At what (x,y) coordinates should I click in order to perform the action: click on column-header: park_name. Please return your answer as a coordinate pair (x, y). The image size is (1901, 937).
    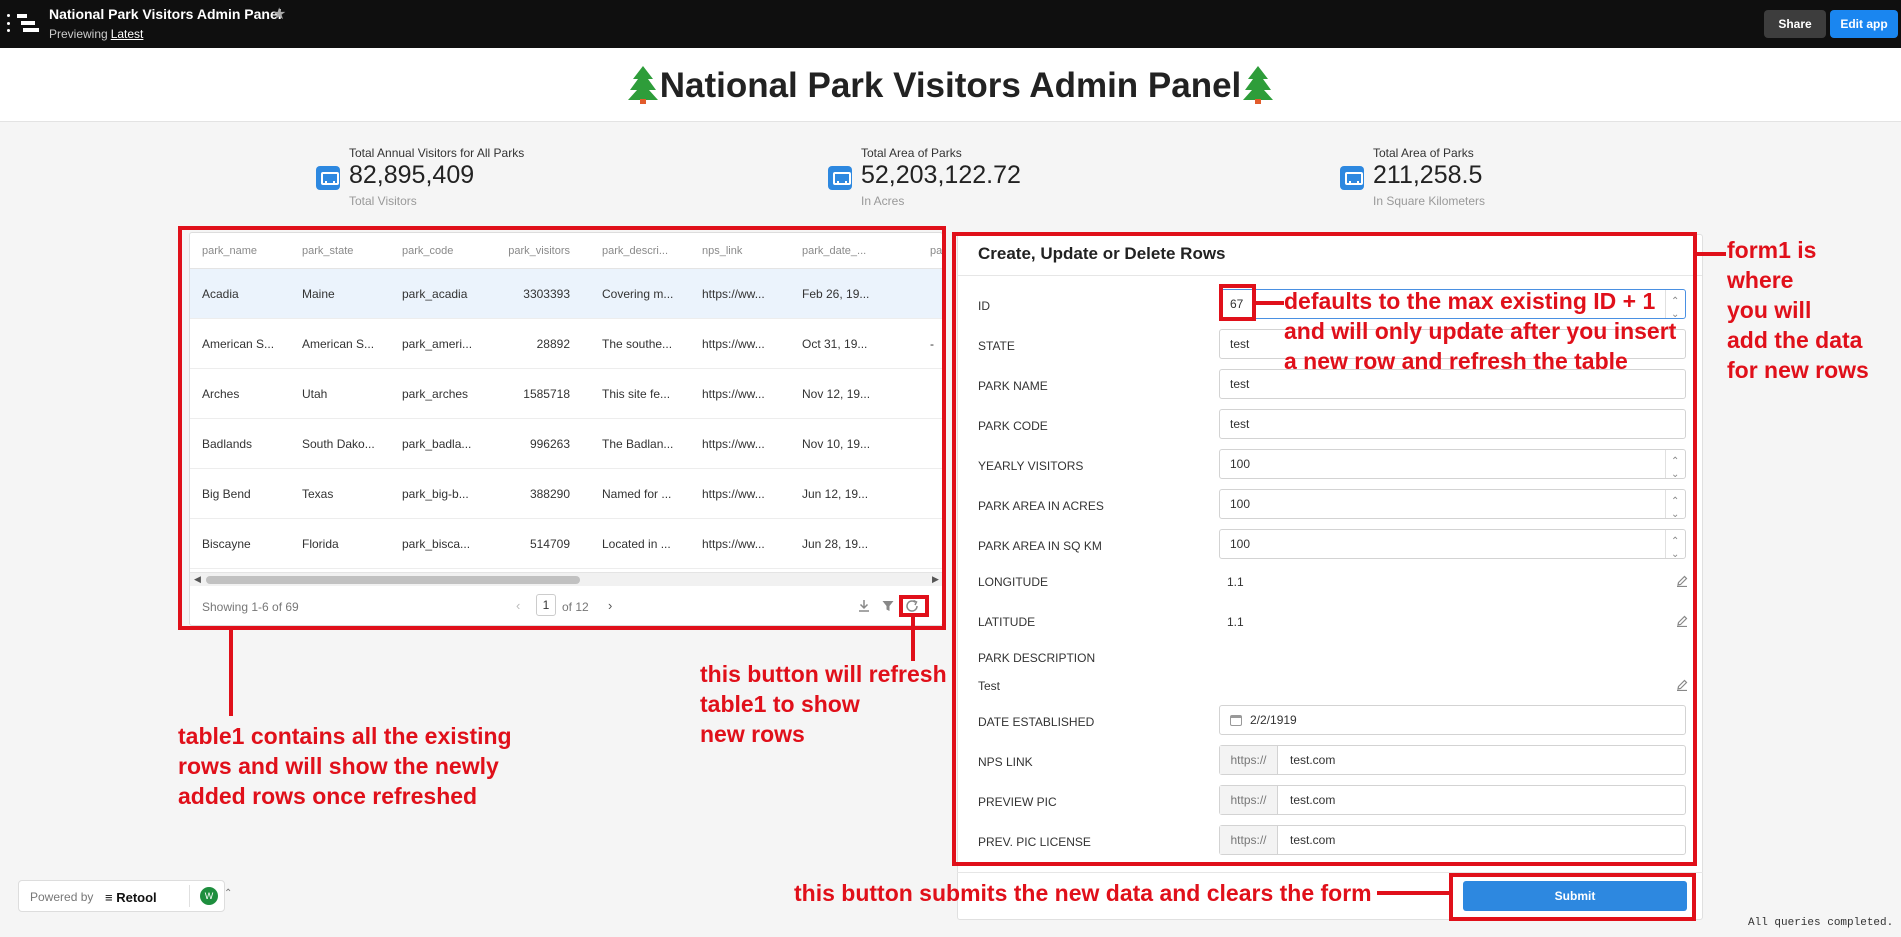
    Looking at the image, I should click on (241, 251).